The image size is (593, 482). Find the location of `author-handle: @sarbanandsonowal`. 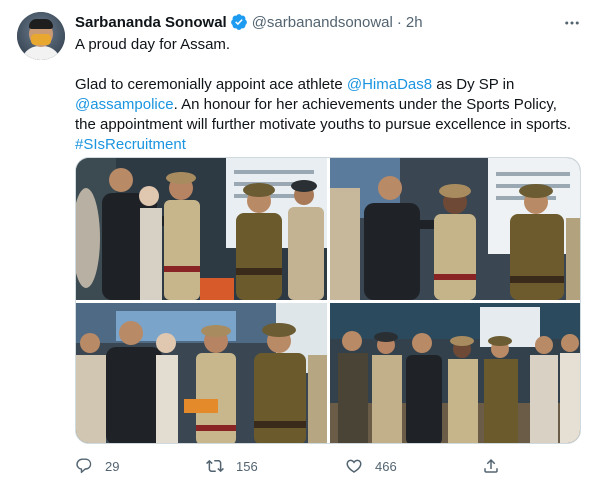

author-handle: @sarbanandsonowal is located at coordinates (322, 22).